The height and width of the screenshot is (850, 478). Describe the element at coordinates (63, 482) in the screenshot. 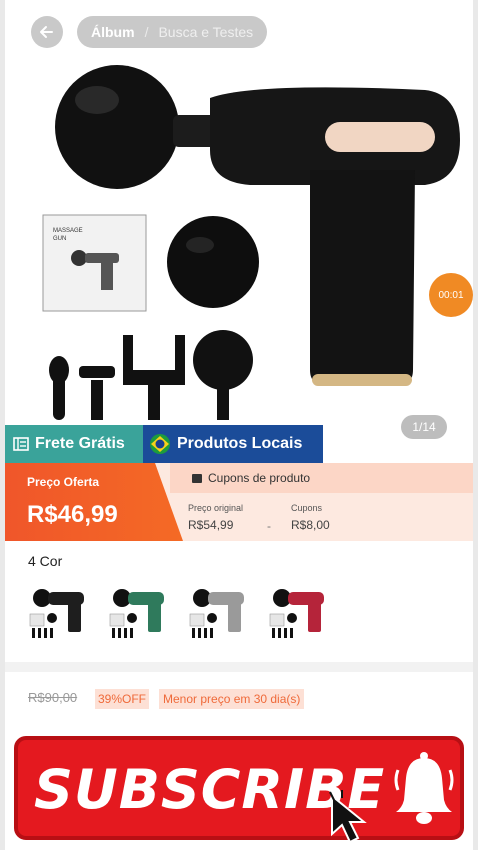

I see `offer-price-label: Preço Oferta` at that location.